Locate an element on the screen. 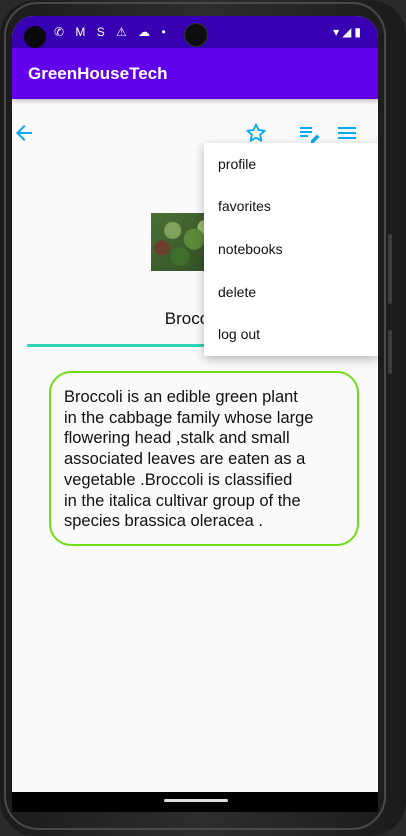  star-outline-icon is located at coordinates (256, 133).